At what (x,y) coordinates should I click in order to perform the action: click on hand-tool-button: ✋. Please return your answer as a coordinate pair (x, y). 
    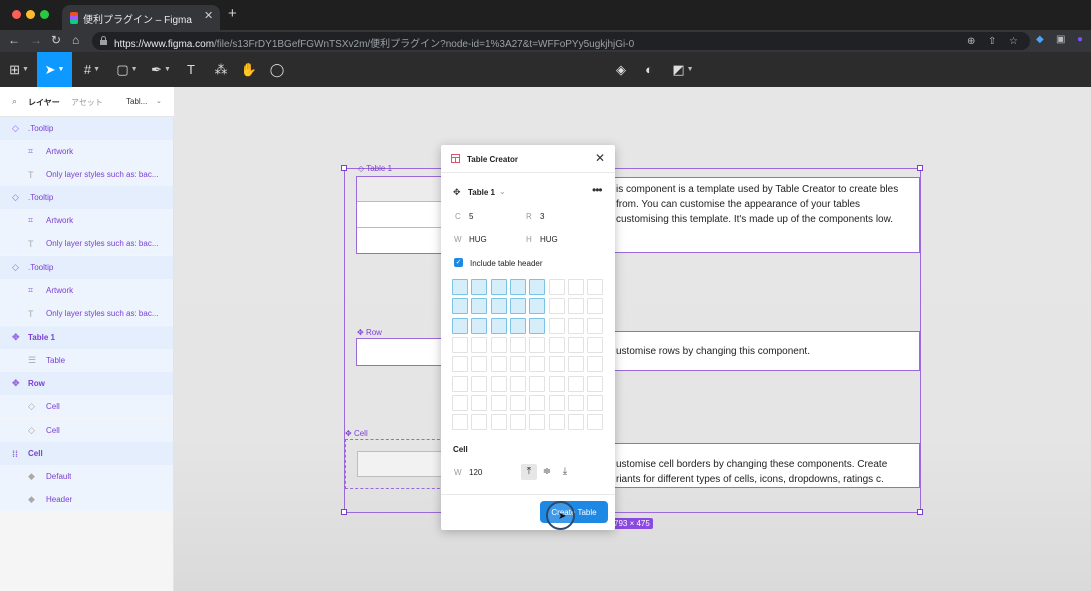
    Looking at the image, I should click on (249, 69).